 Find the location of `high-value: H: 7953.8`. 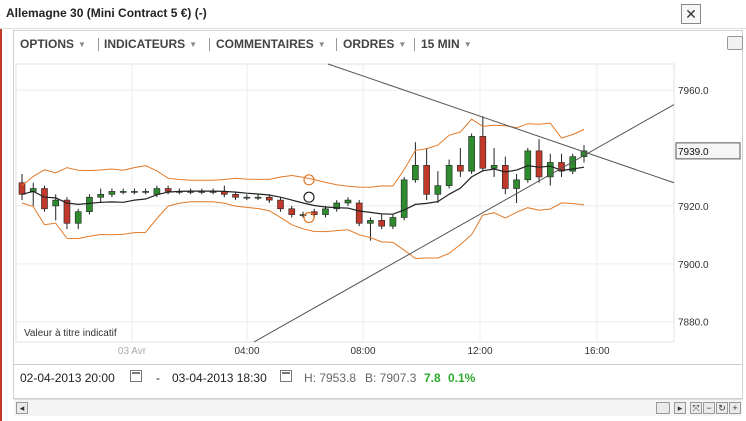

high-value: H: 7953.8 is located at coordinates (330, 378).